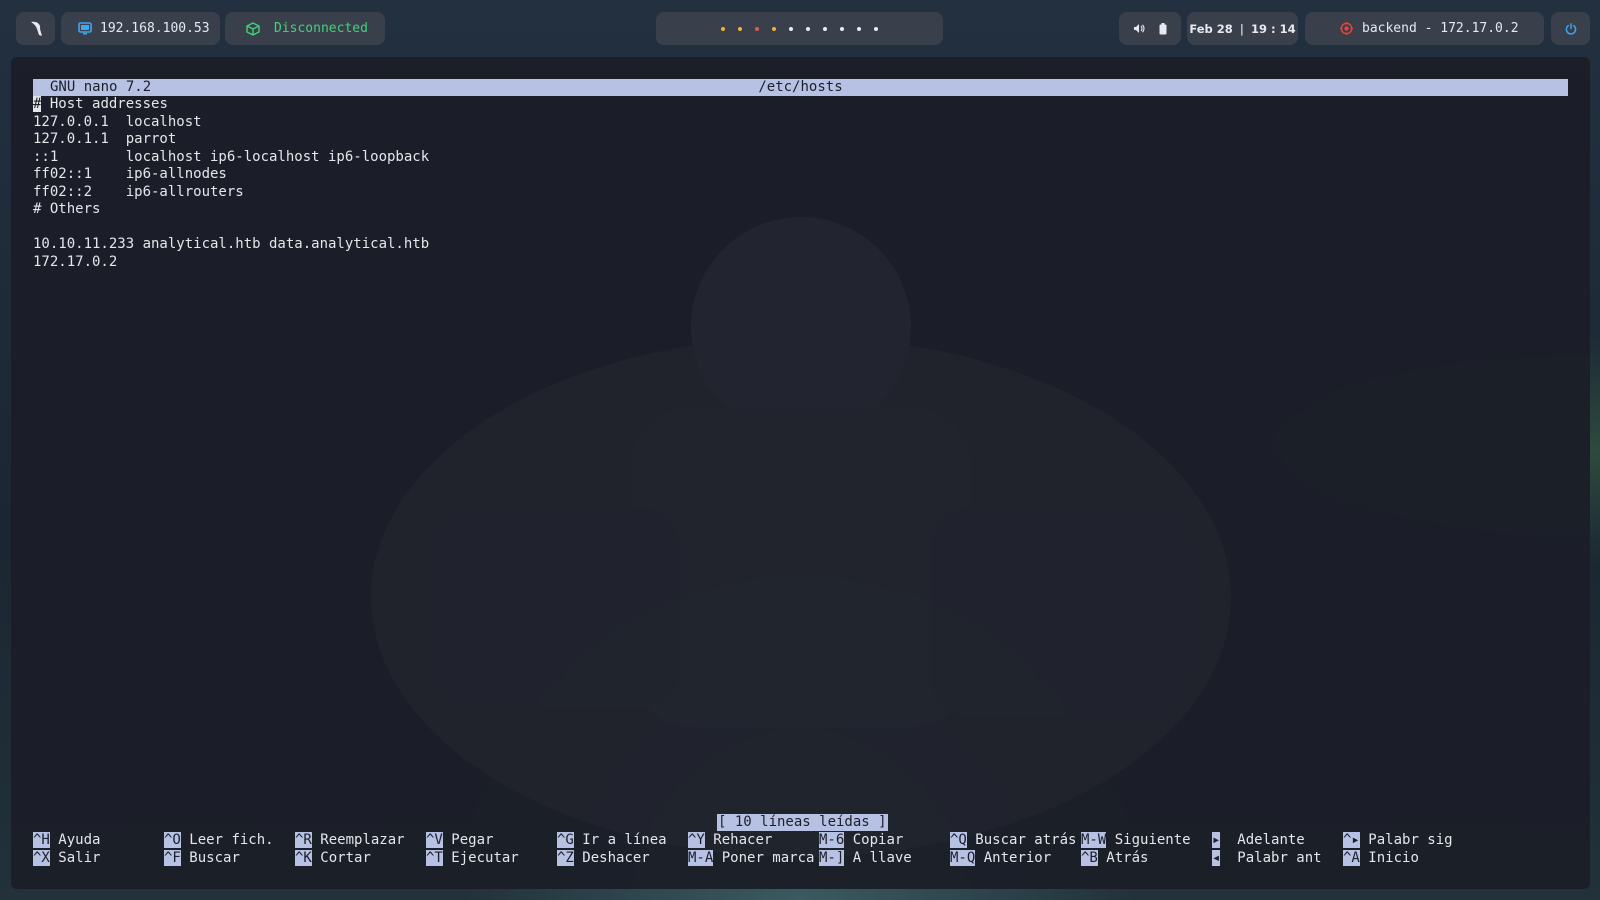  Describe the element at coordinates (303, 857) in the screenshot. I see `shortcut-key: ^K` at that location.